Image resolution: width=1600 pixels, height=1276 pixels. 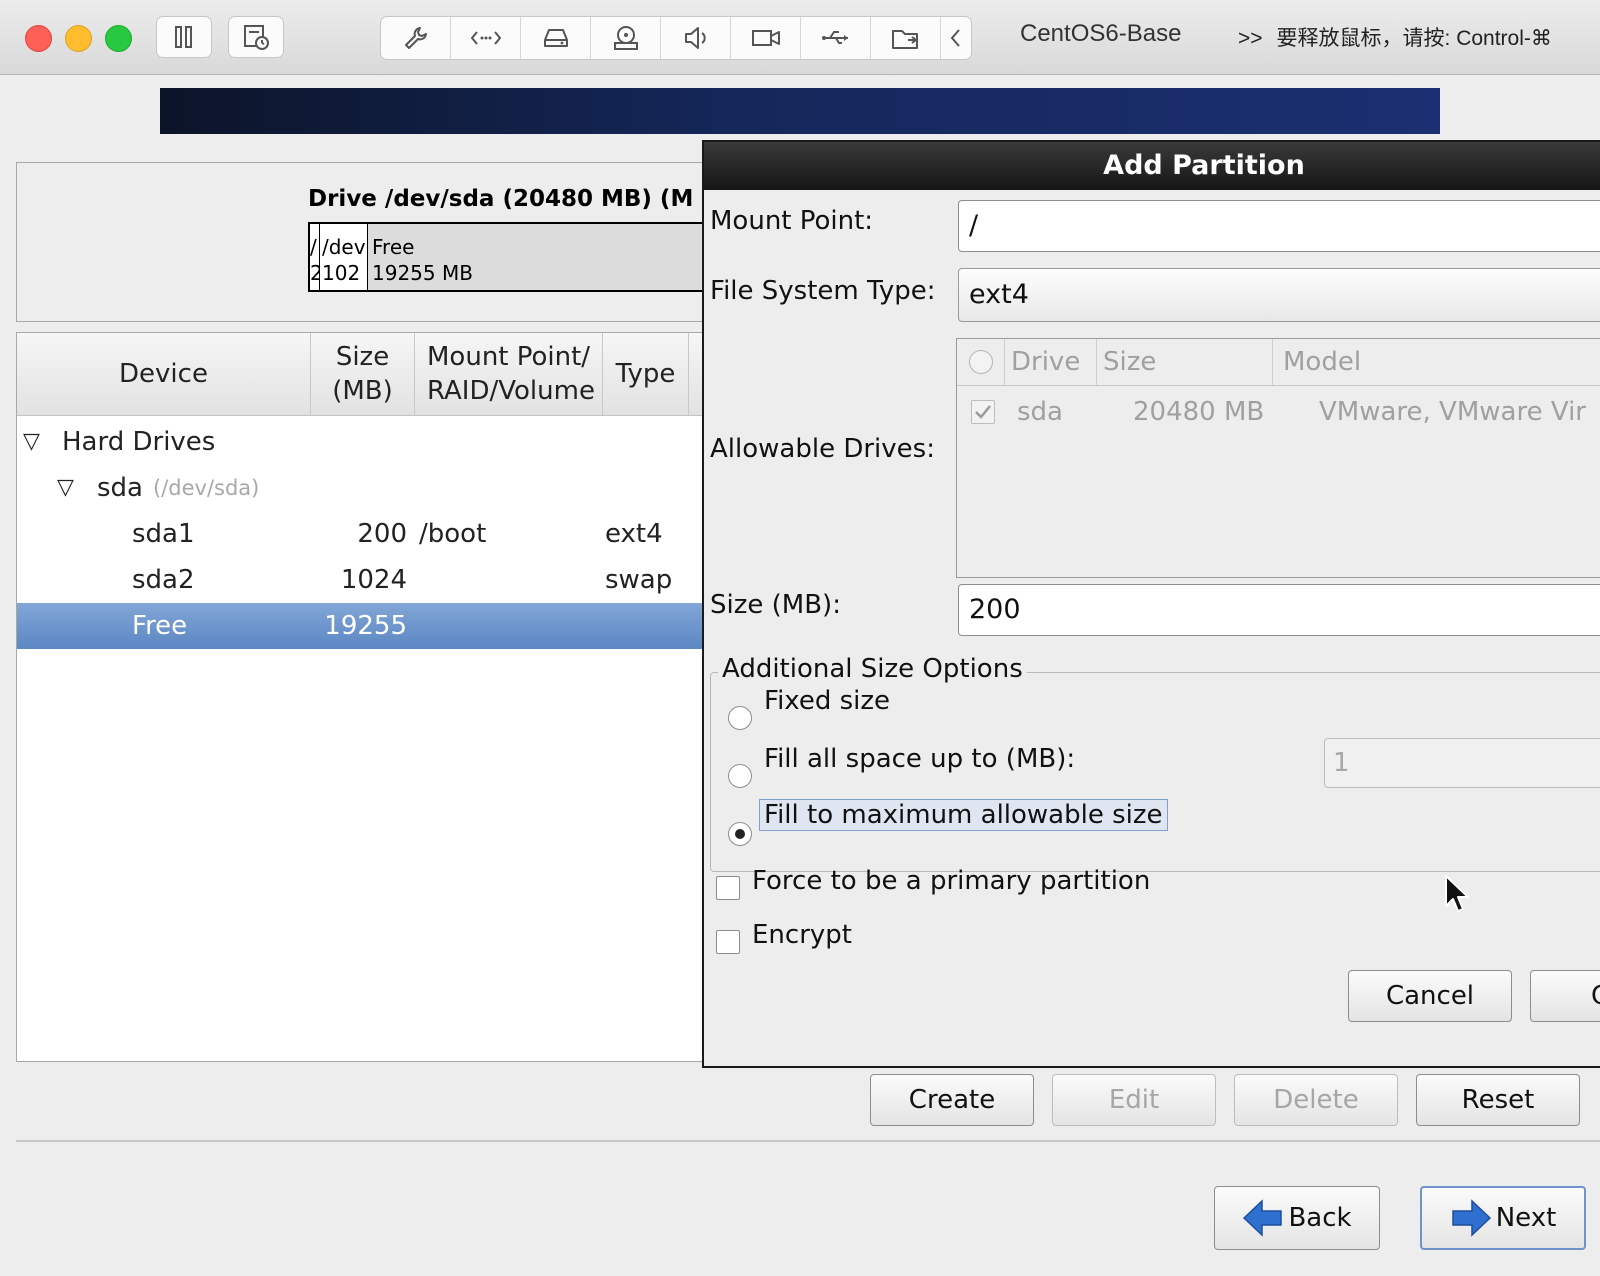 I want to click on segment-size: 19255 MB, so click(x=422, y=273).